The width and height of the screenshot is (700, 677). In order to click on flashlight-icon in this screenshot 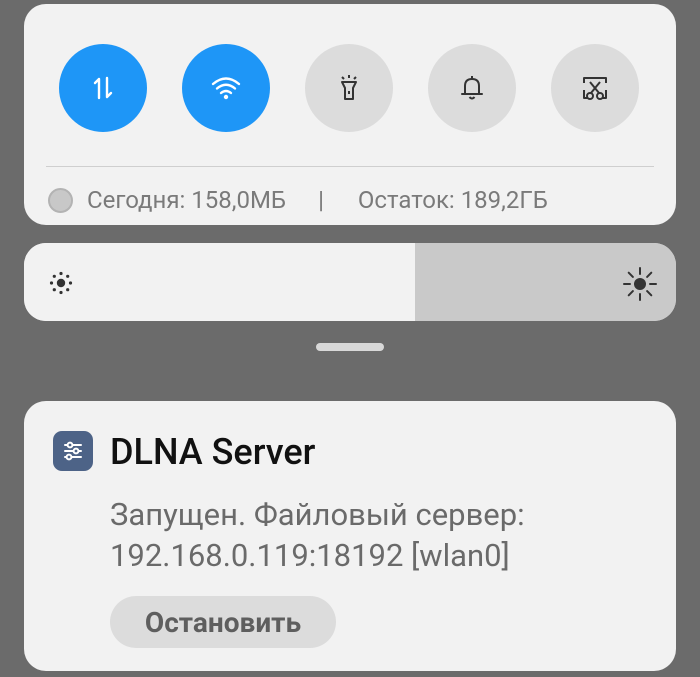, I will do `click(349, 87)`.